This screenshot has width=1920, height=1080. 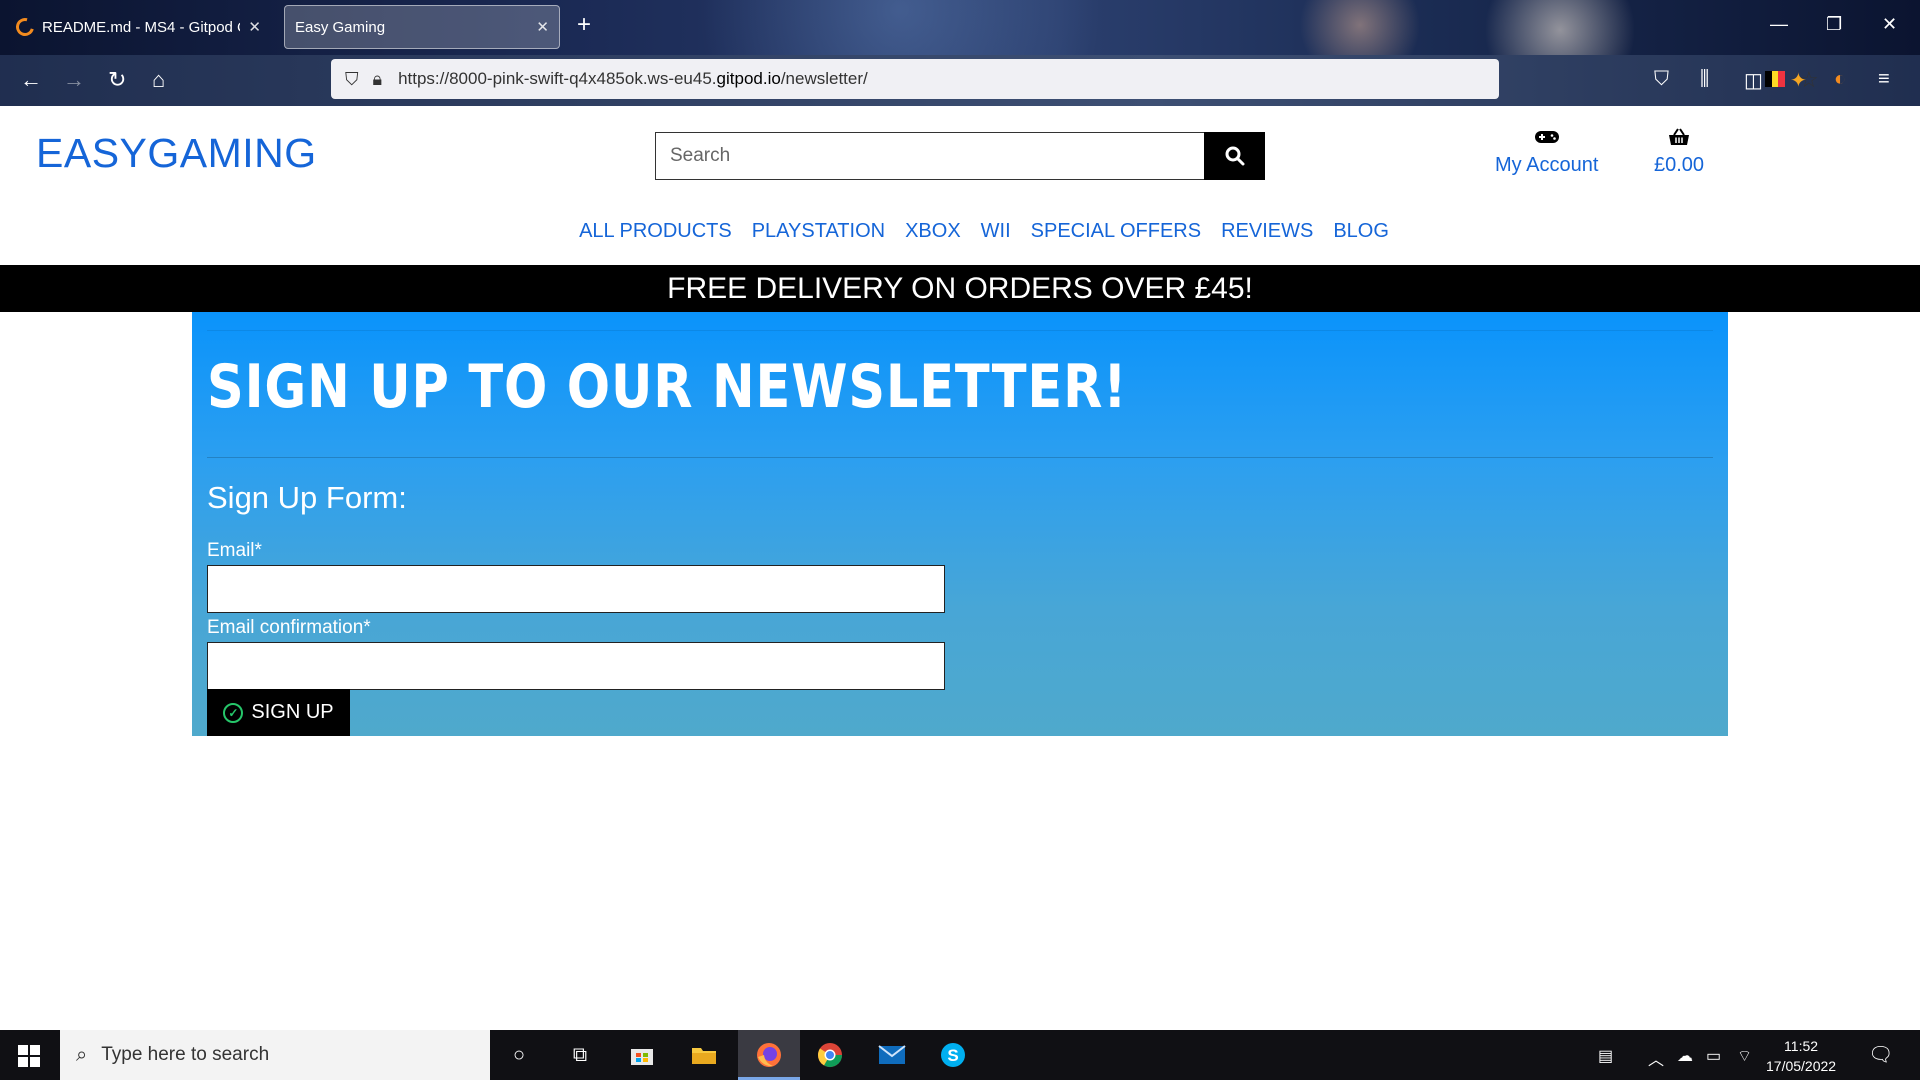 I want to click on gamepad-icon, so click(x=1546, y=141).